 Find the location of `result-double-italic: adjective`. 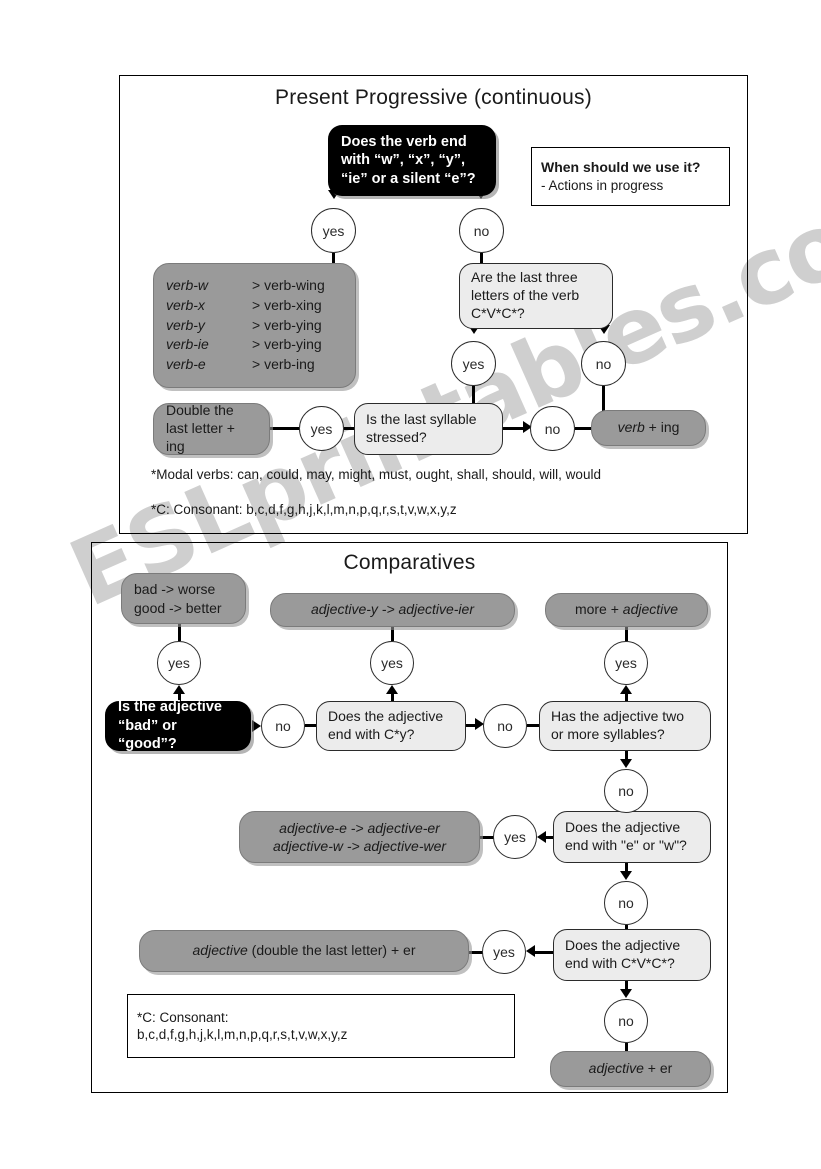

result-double-italic: adjective is located at coordinates (220, 950).